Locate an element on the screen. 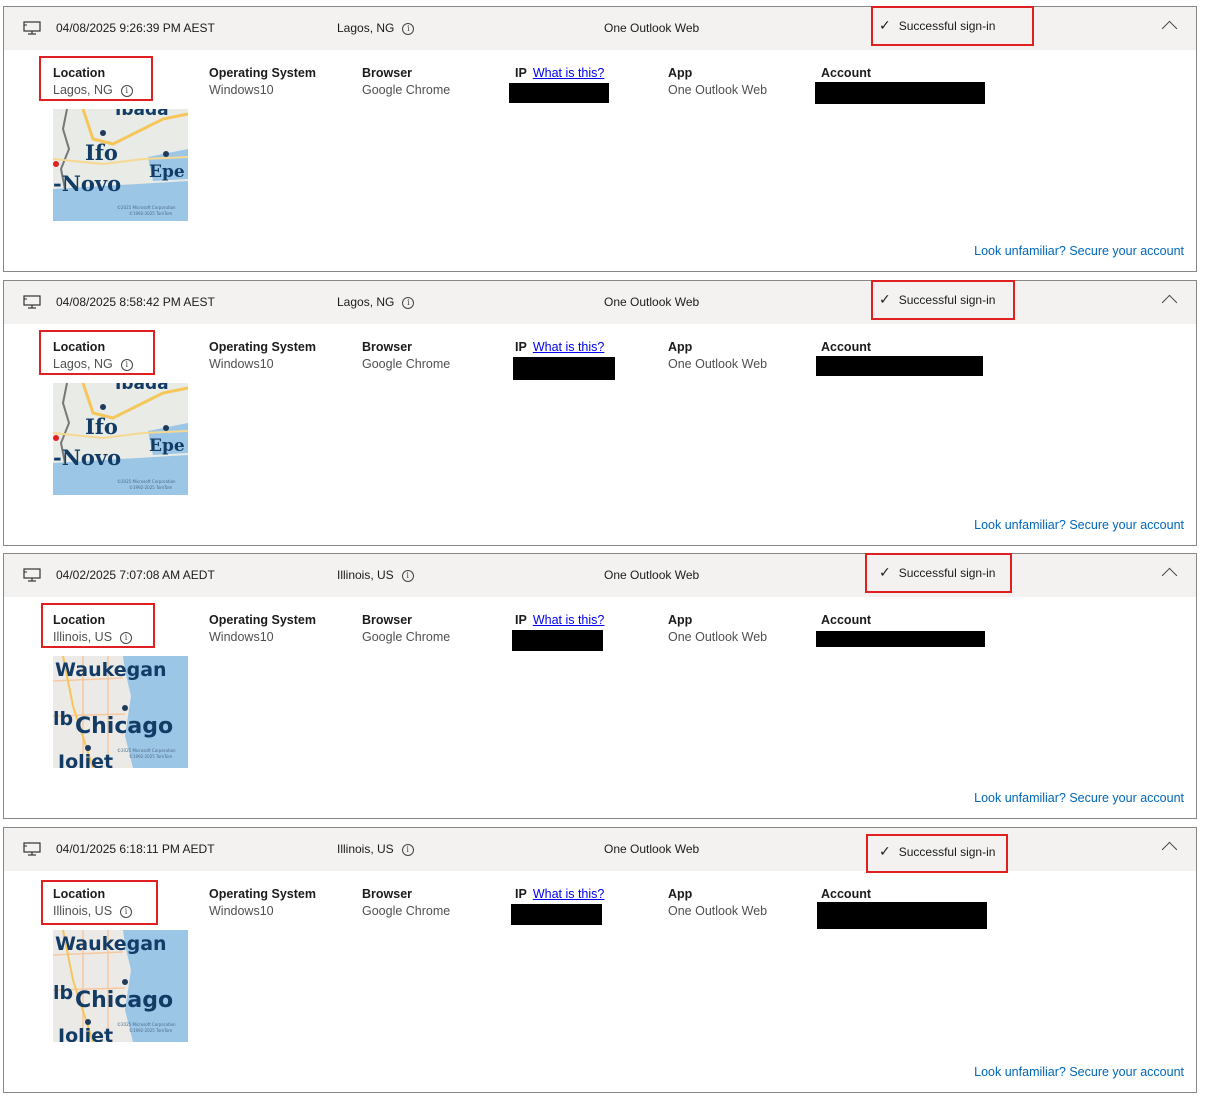 This screenshot has width=1214, height=1101. os-field: Operating System Windows10 is located at coordinates (262, 903).